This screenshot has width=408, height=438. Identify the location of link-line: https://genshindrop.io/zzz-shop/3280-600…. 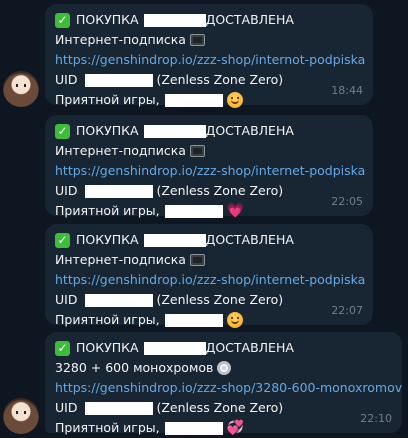
(228, 388).